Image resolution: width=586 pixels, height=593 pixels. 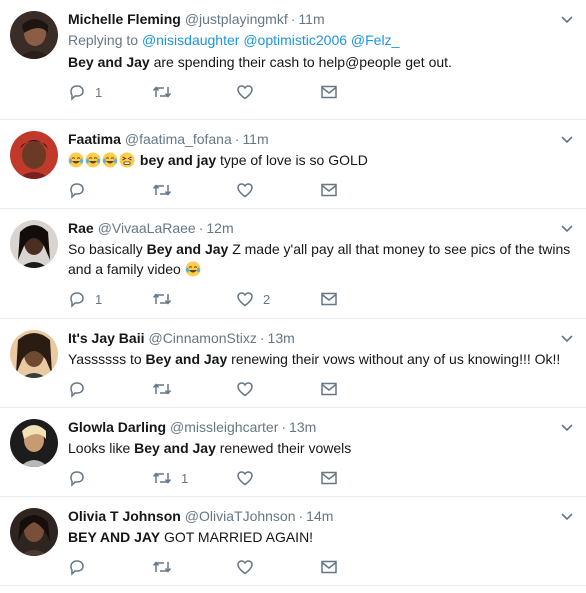 I want to click on retweet-button: 1, so click(x=194, y=478).